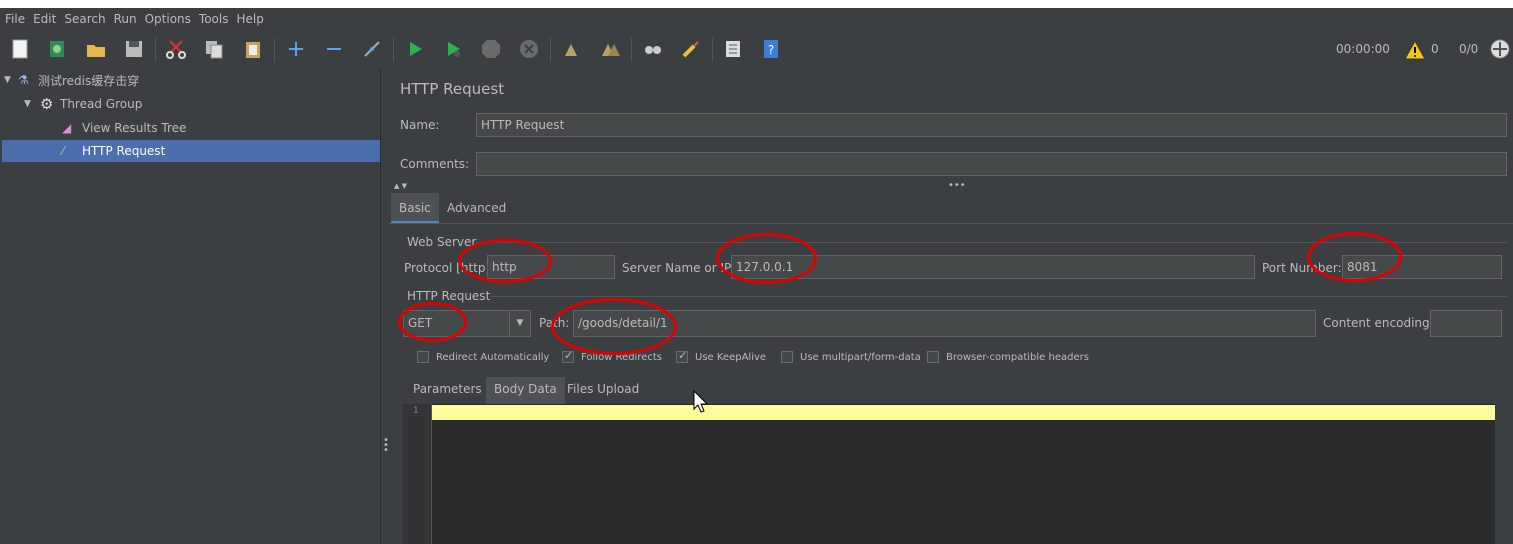  What do you see at coordinates (435, 164) in the screenshot?
I see `comments-label: Comments:` at bounding box center [435, 164].